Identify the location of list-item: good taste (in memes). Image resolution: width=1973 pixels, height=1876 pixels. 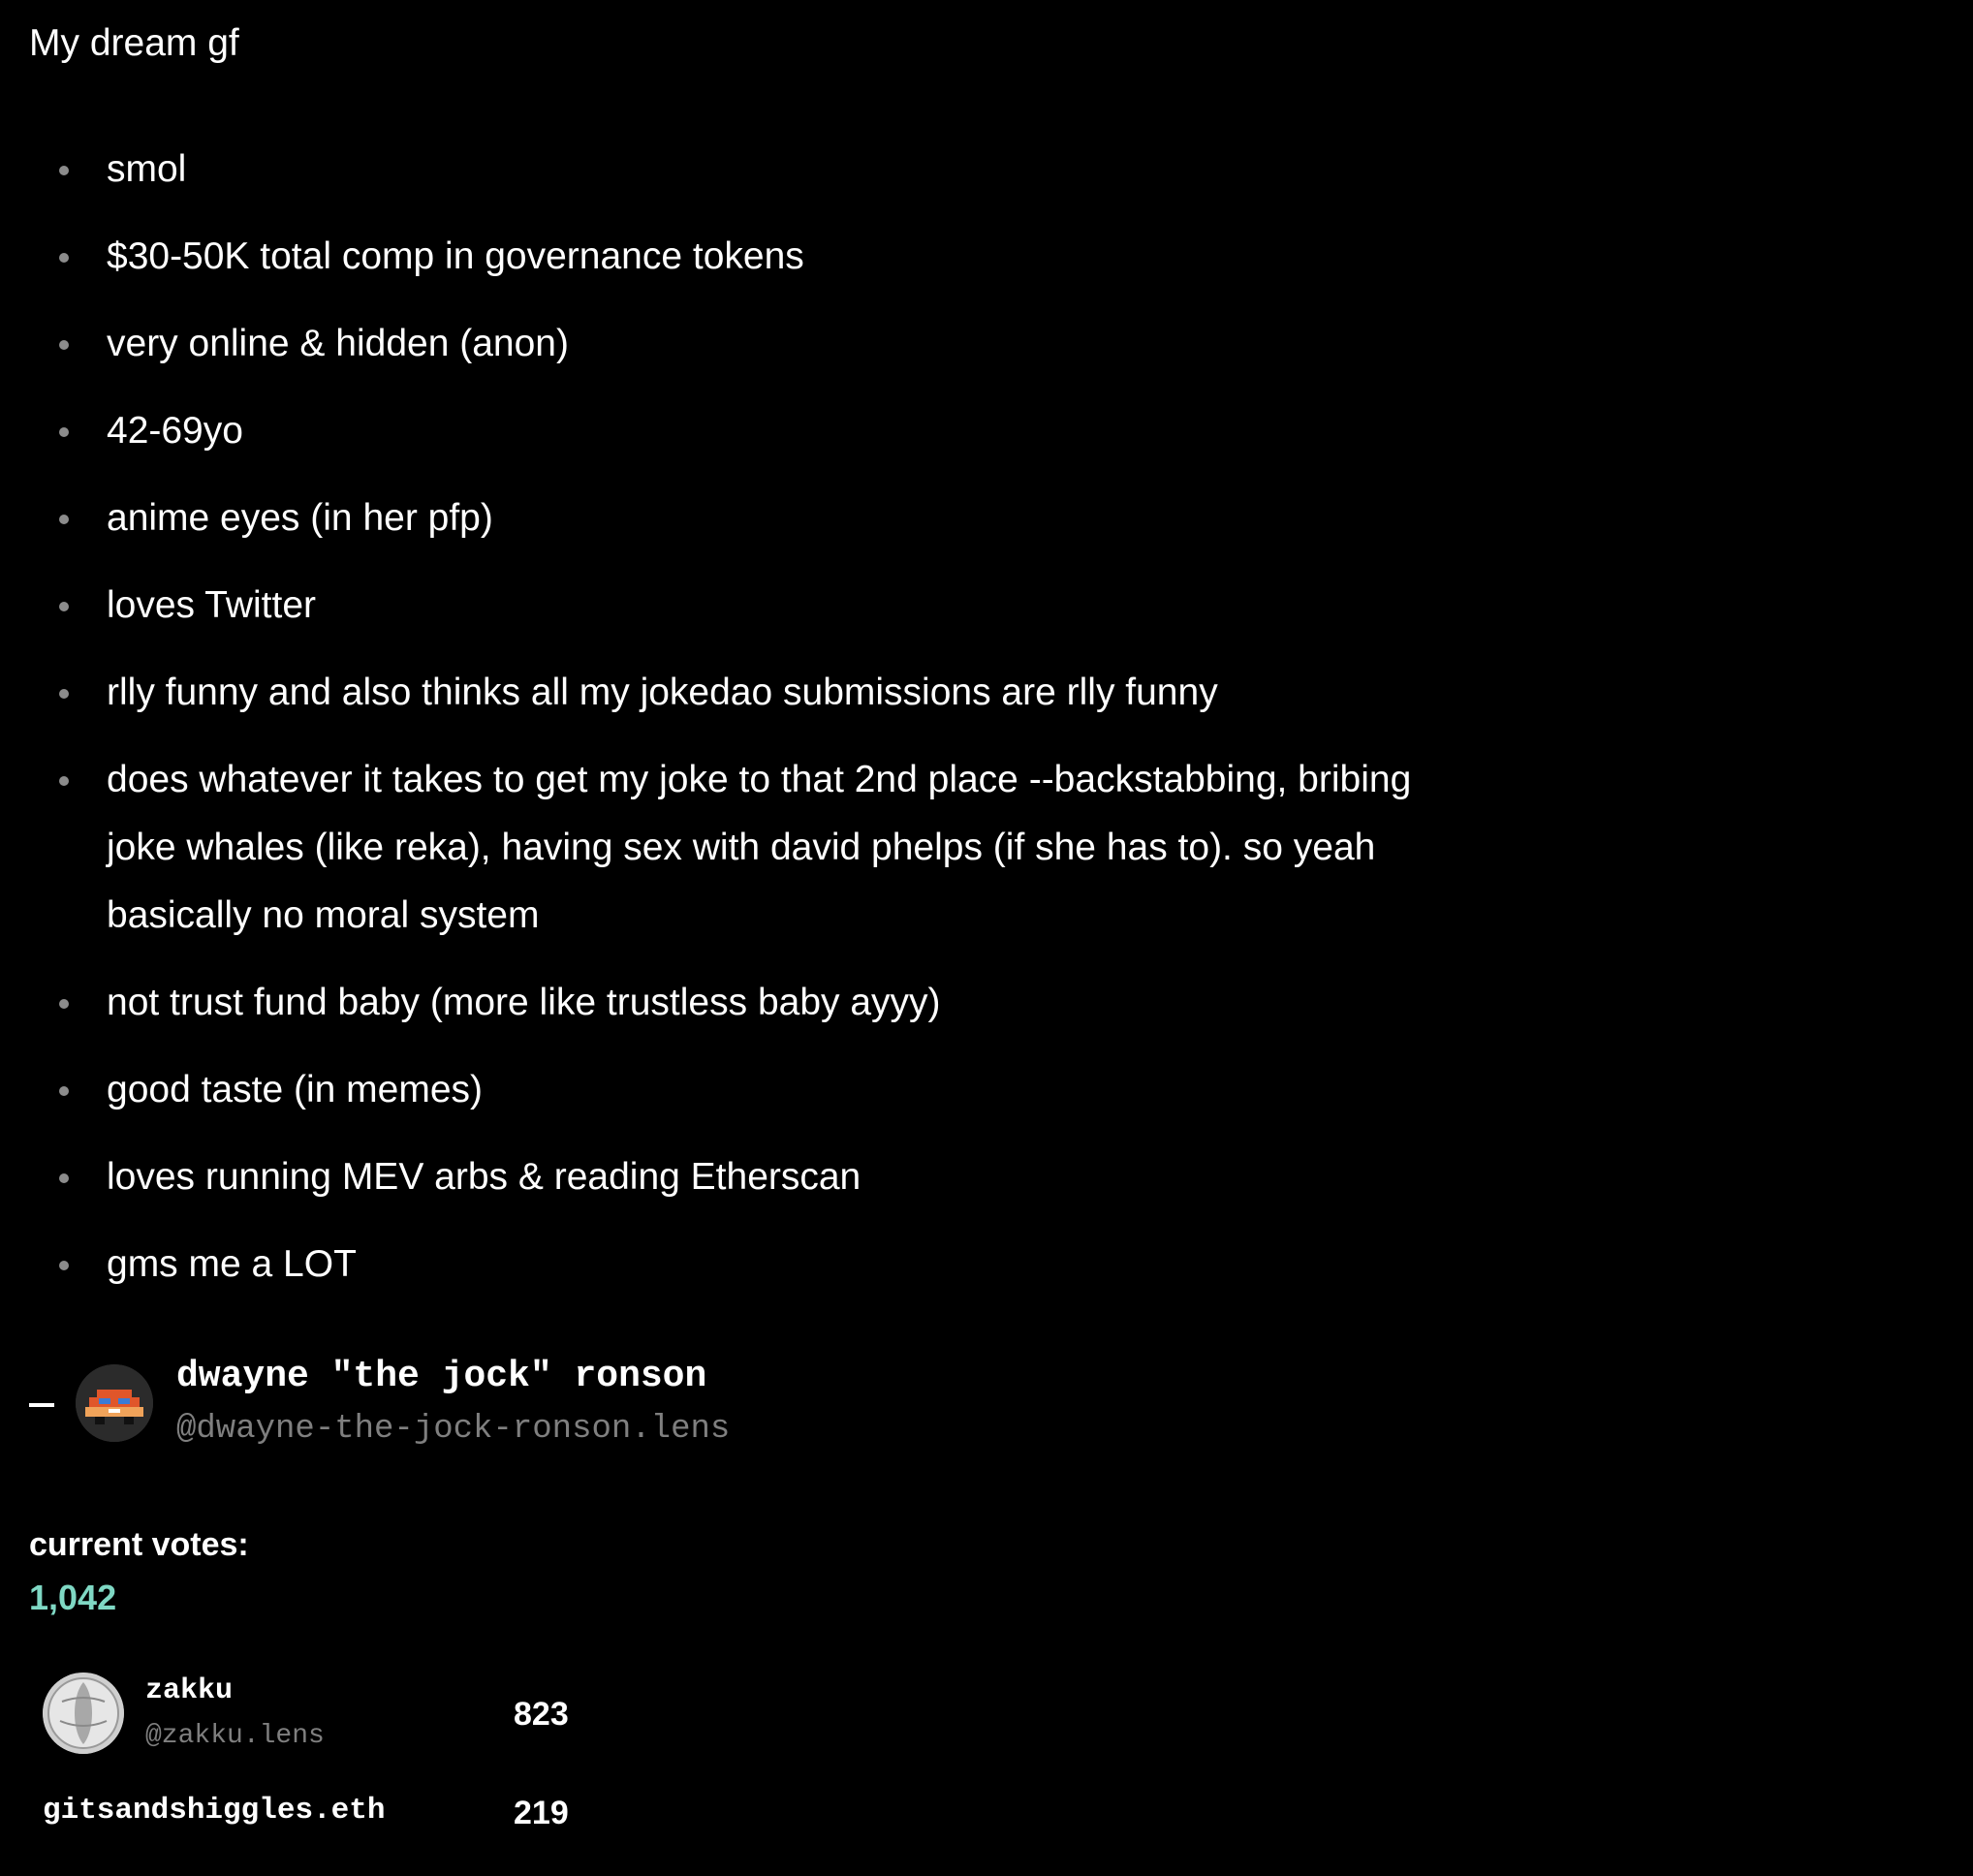
(756, 1090).